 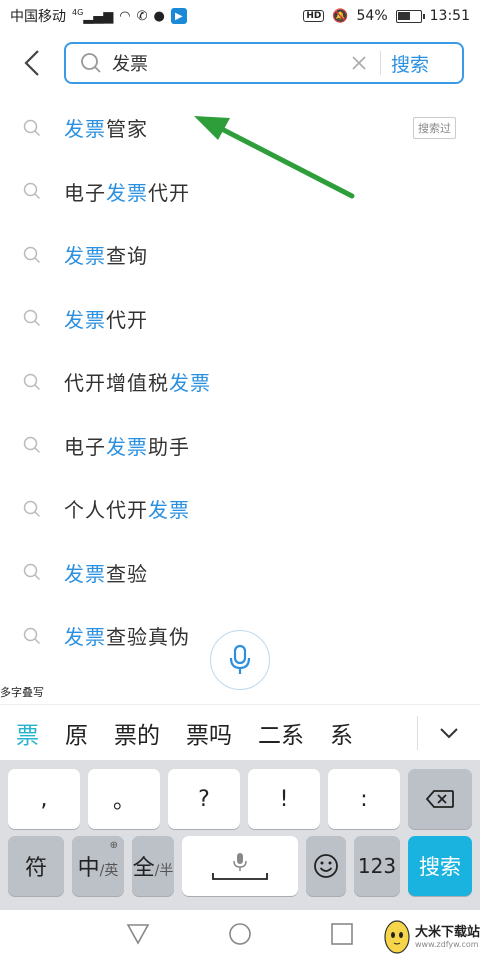 I want to click on chevron-down-icon, so click(x=449, y=732).